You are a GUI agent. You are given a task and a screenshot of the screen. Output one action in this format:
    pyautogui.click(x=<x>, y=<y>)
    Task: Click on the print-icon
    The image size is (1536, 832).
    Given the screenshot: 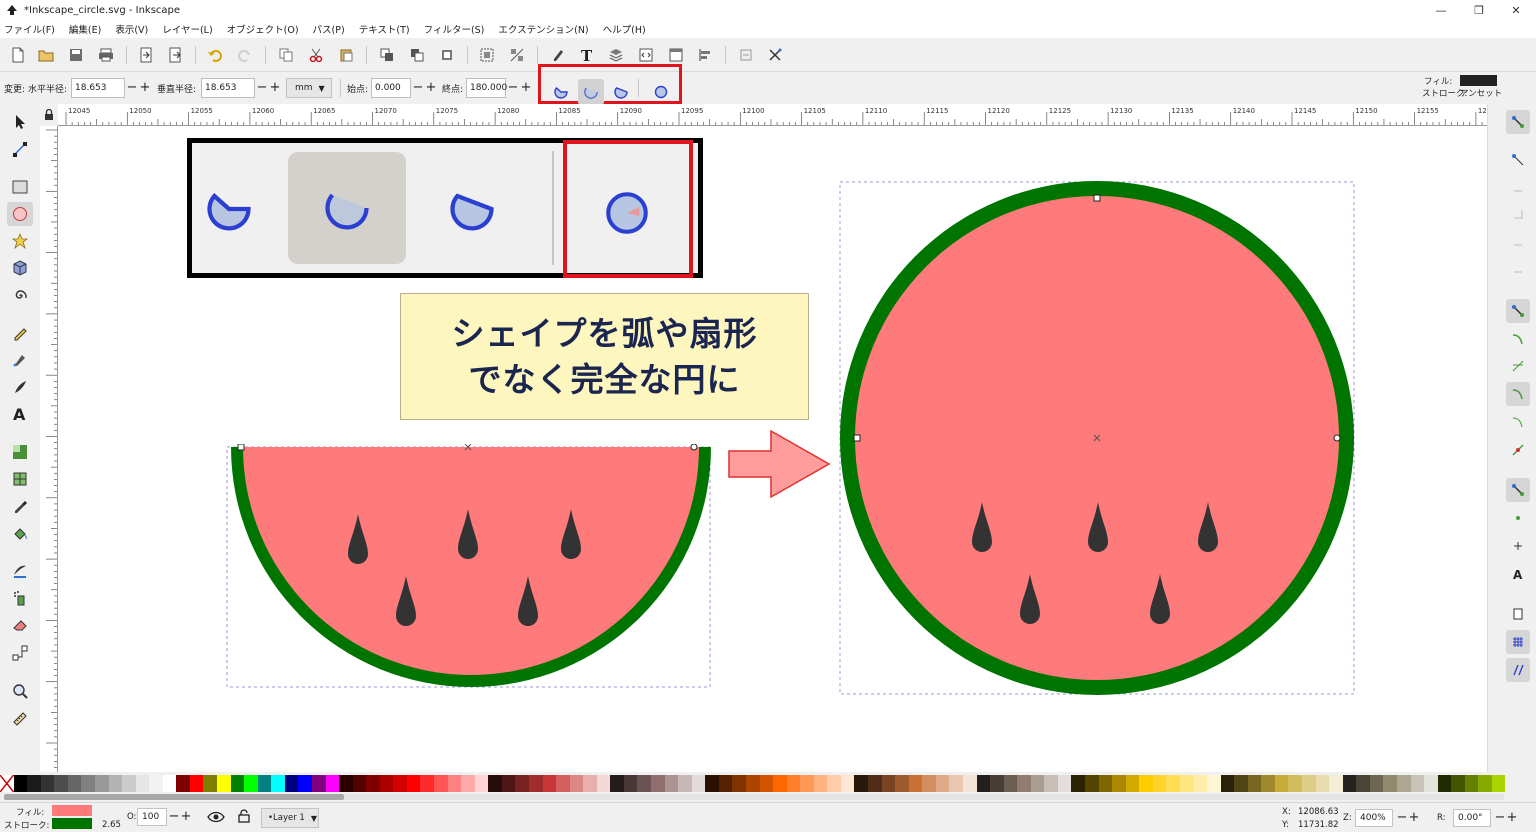 What is the action you would take?
    pyautogui.click(x=106, y=55)
    